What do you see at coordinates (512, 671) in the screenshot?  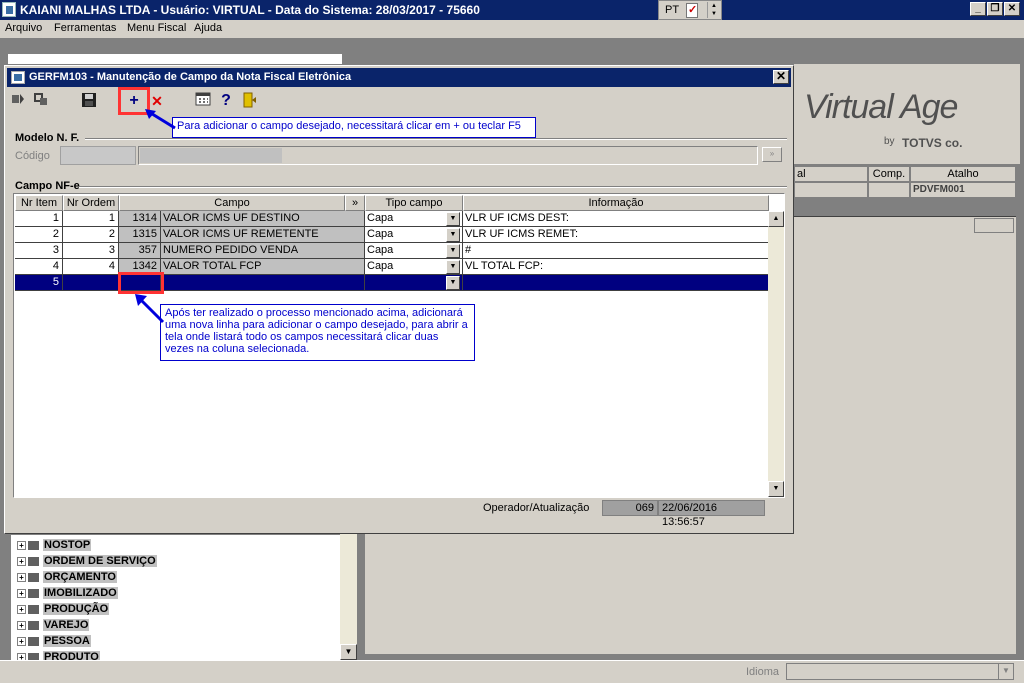 I see `statusbar: Idioma ▼` at bounding box center [512, 671].